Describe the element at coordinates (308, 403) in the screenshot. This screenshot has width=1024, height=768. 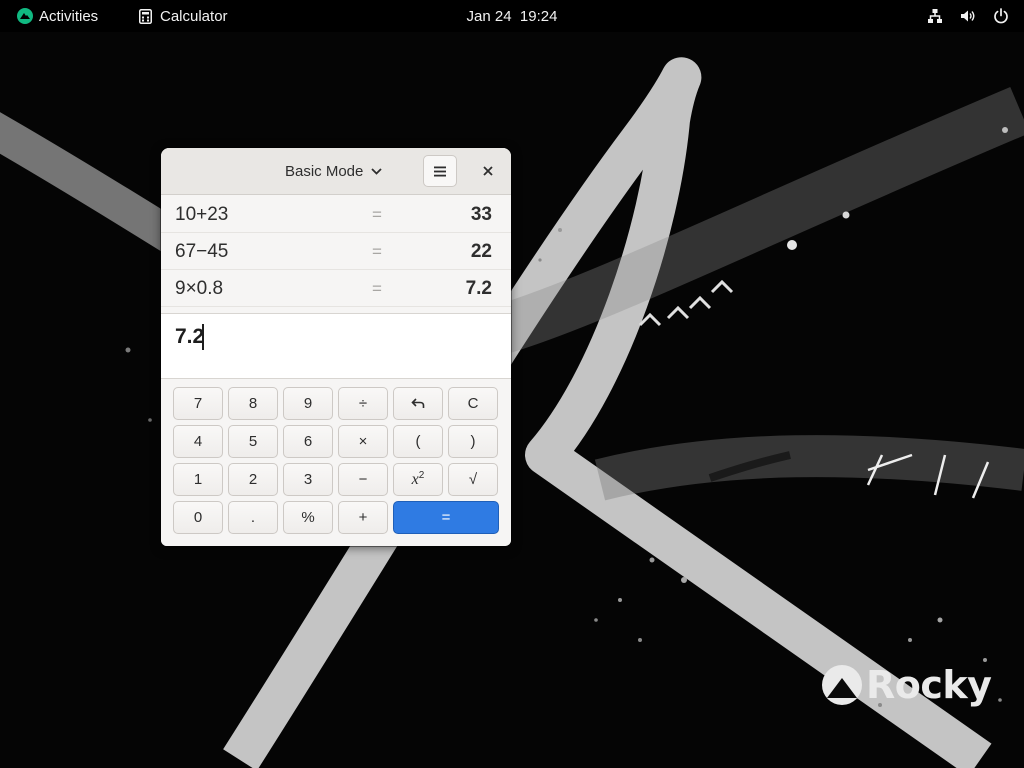
I see `digit-9-button: 9` at that location.